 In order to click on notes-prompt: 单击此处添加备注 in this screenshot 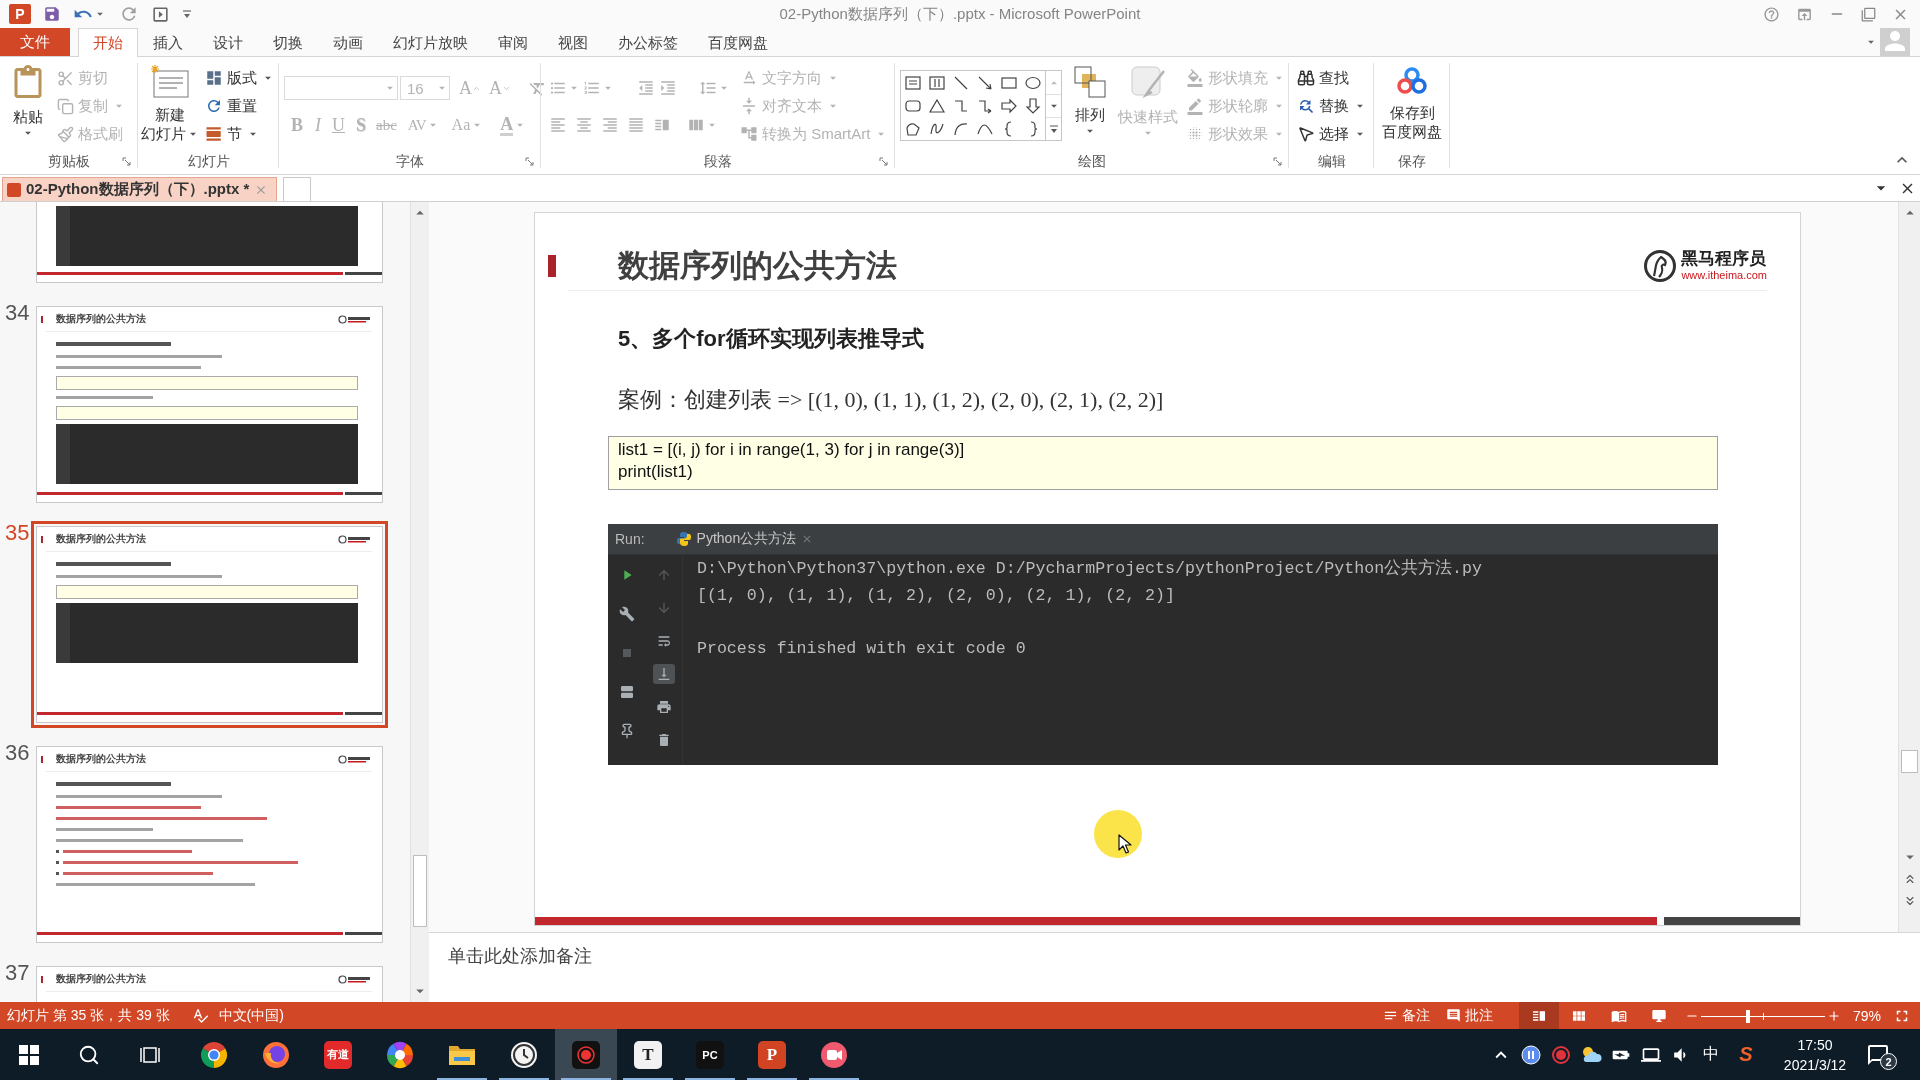, I will do `click(520, 956)`.